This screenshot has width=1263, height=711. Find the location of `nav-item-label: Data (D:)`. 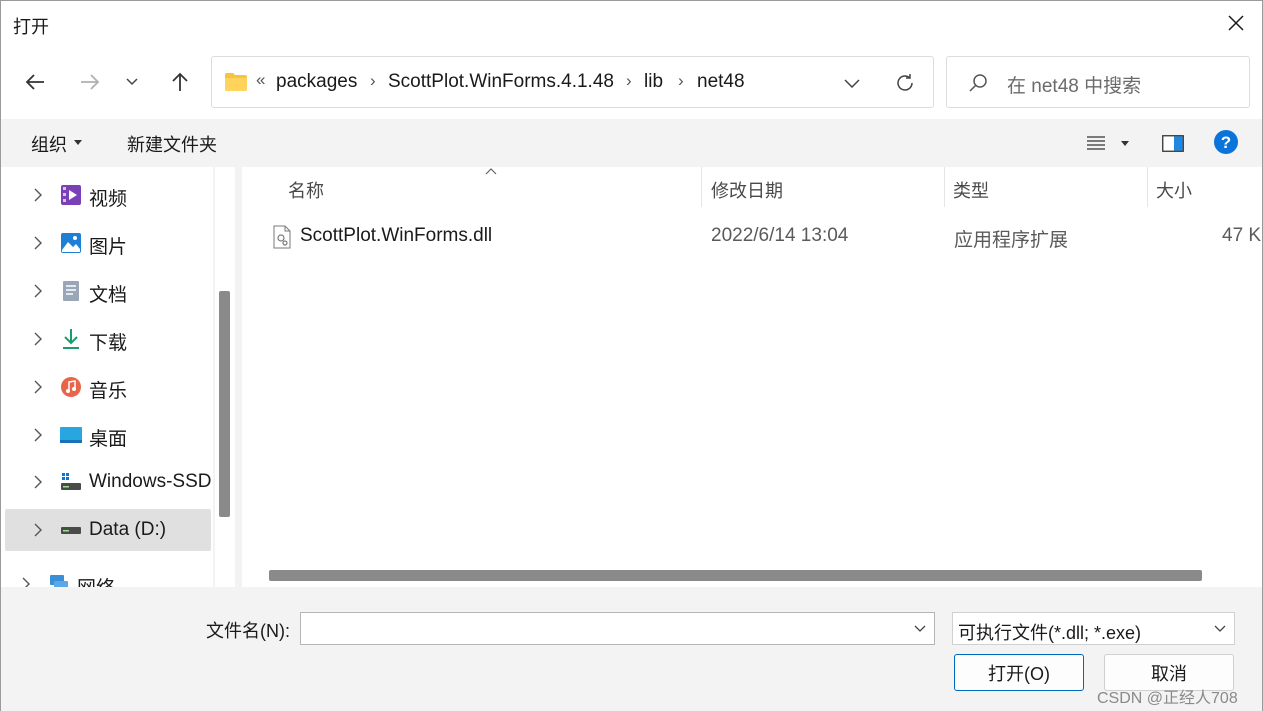

nav-item-label: Data (D:) is located at coordinates (128, 529).